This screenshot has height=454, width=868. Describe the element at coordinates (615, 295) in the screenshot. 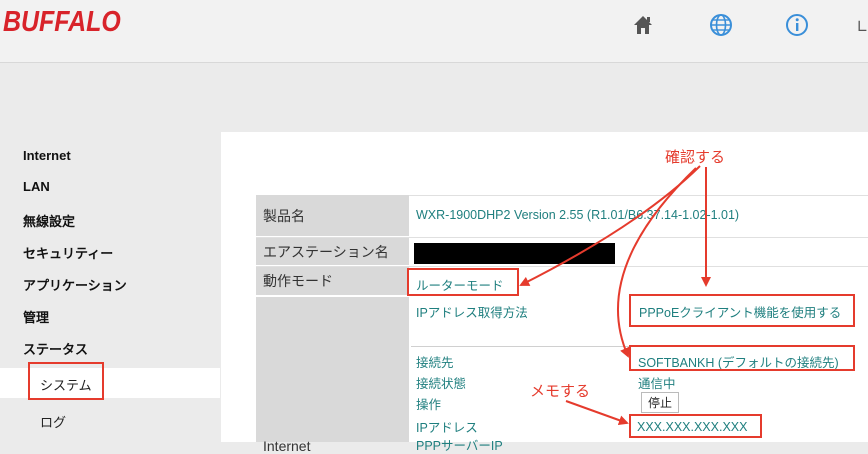

I see `annotation-arrows` at that location.